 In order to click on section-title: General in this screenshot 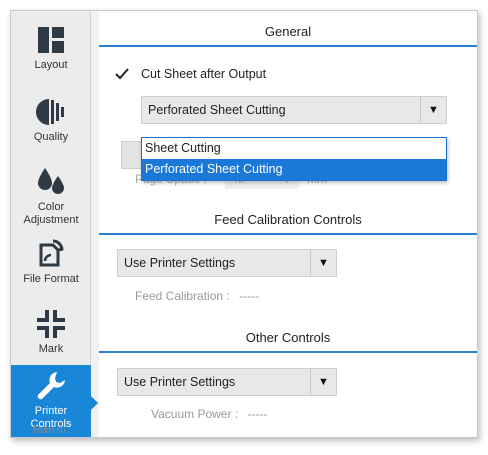, I will do `click(288, 31)`.